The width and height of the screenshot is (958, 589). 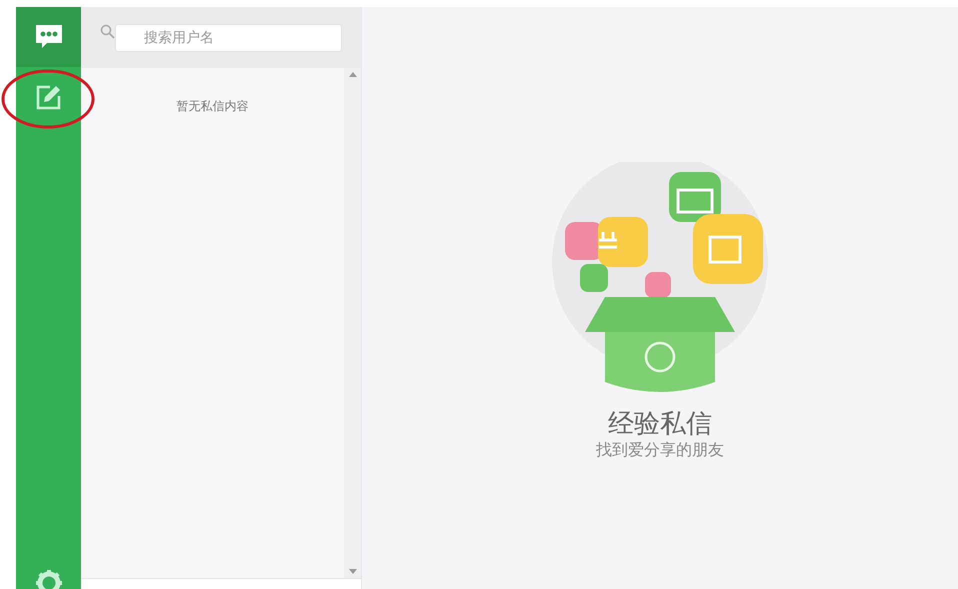 I want to click on empty-message: 暂无私信内容, so click(x=212, y=106).